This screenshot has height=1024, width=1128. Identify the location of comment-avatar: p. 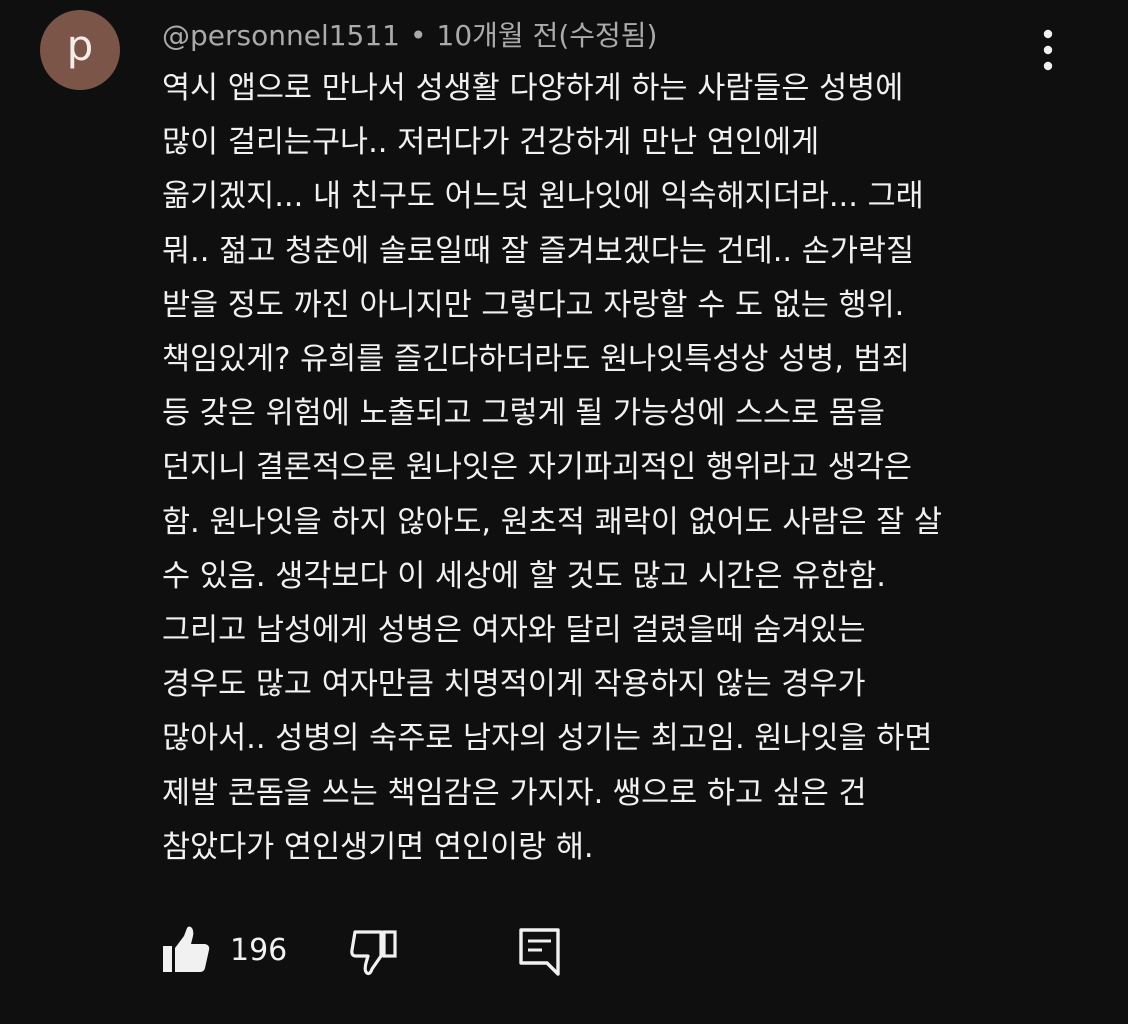
(80, 50).